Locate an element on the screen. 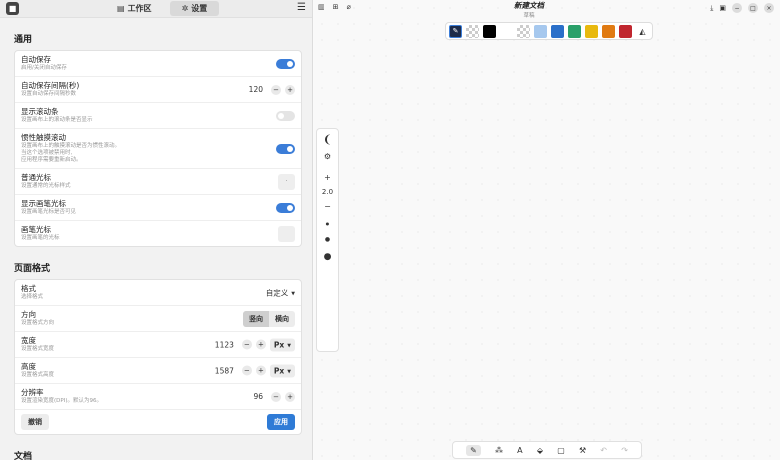  eraser-tool-icon: ⬙ is located at coordinates (540, 450).